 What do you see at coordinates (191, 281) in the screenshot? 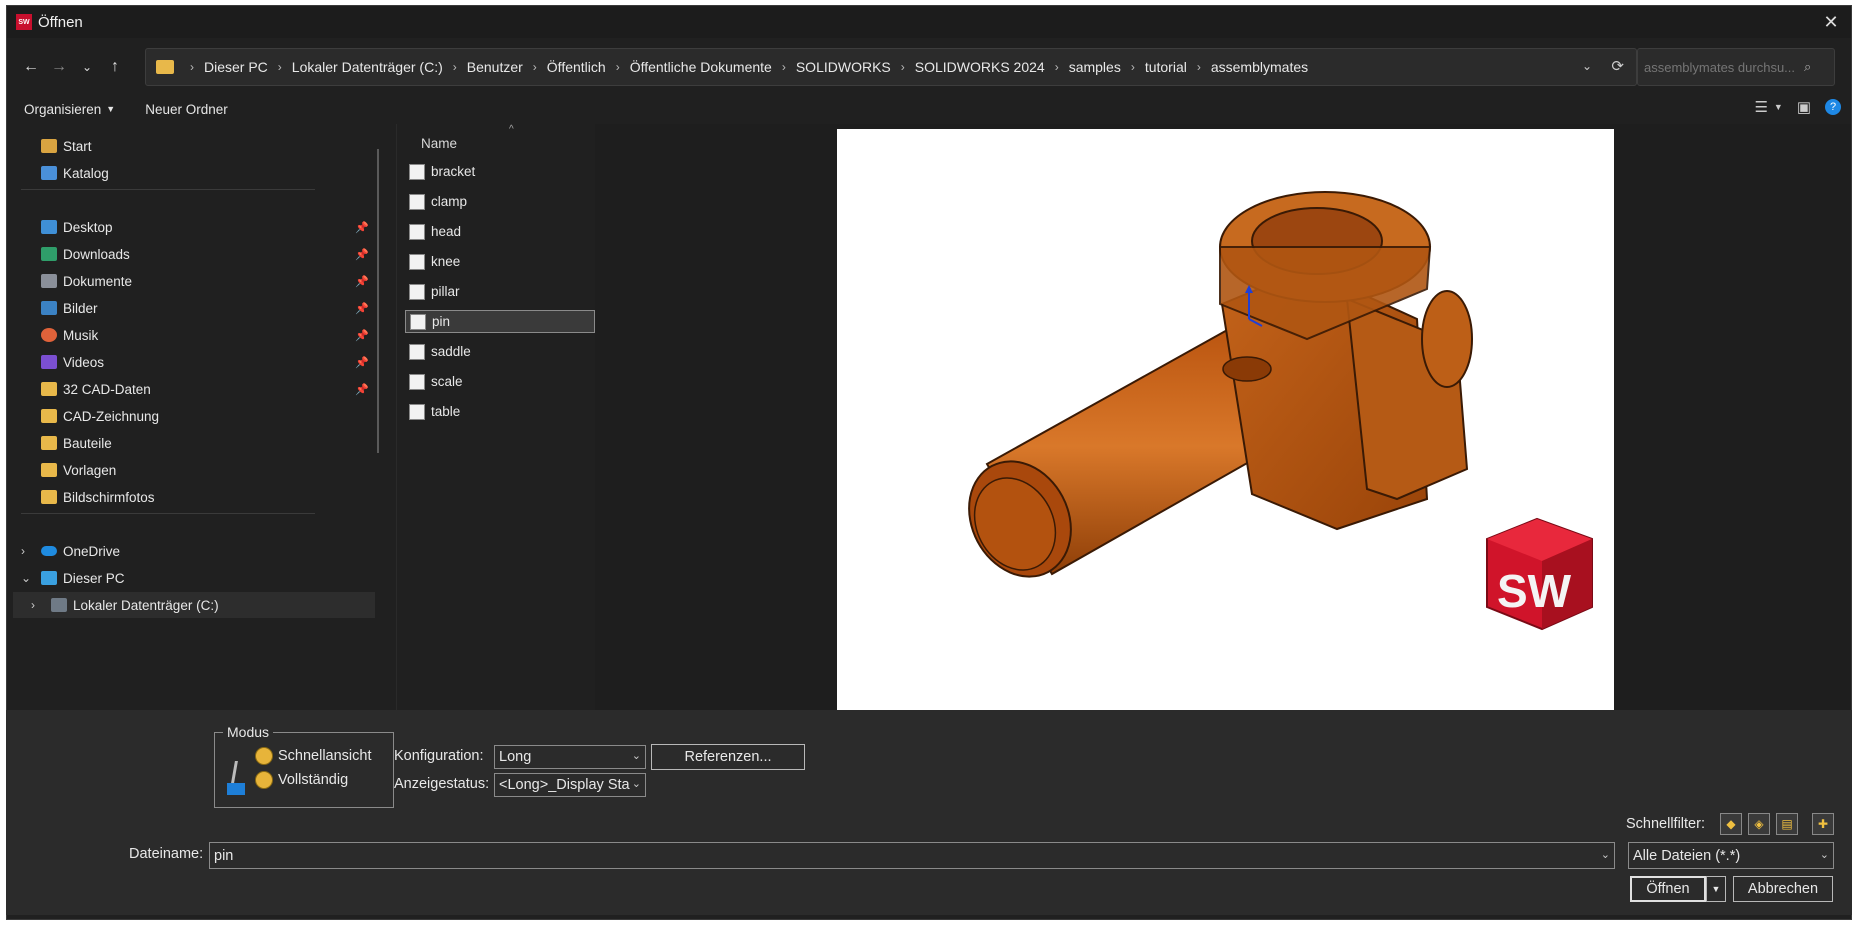
I see `sidebar-item-dokumente: Dokumente 📌` at bounding box center [191, 281].